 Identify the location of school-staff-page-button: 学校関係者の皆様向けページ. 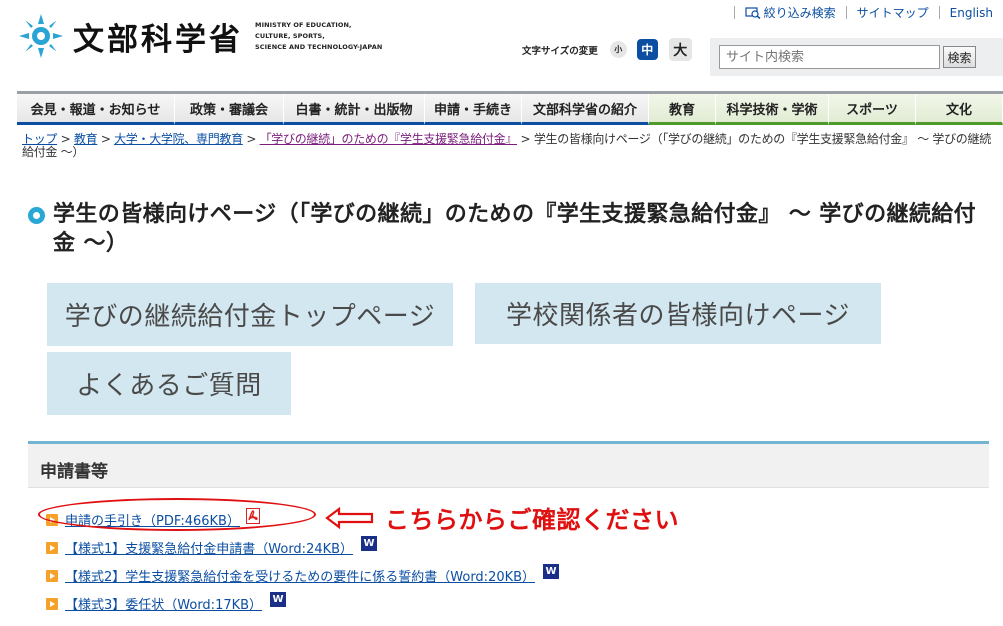
(678, 313).